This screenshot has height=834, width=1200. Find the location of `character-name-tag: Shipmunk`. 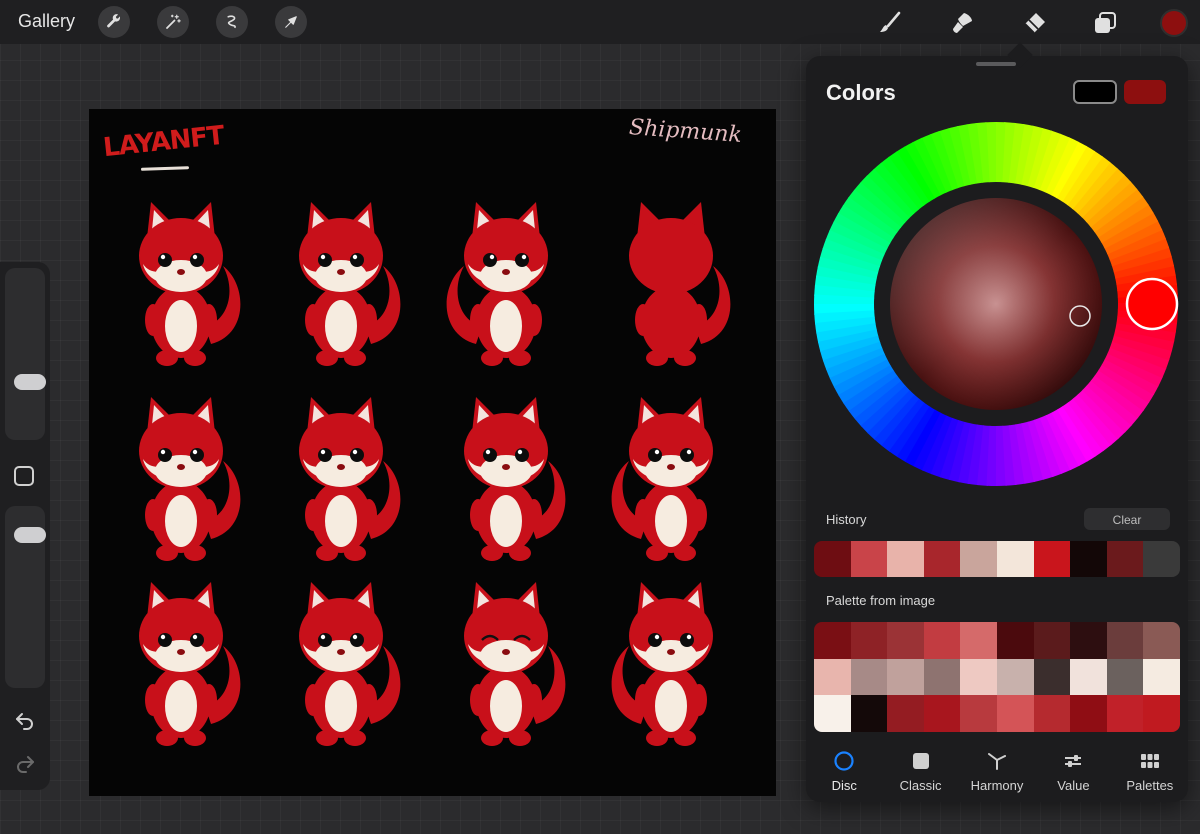

character-name-tag: Shipmunk is located at coordinates (685, 131).